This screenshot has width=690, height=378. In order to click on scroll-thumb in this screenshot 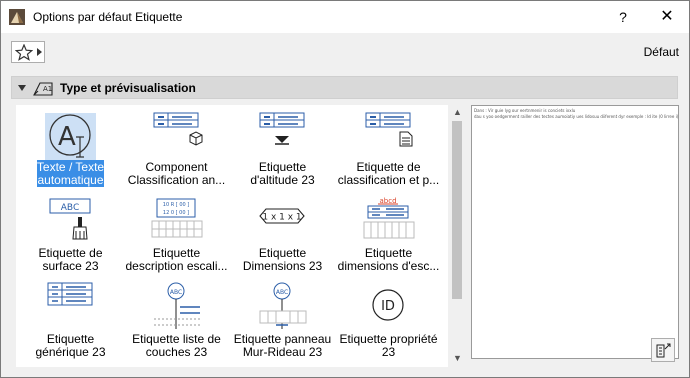, I will do `click(457, 210)`.